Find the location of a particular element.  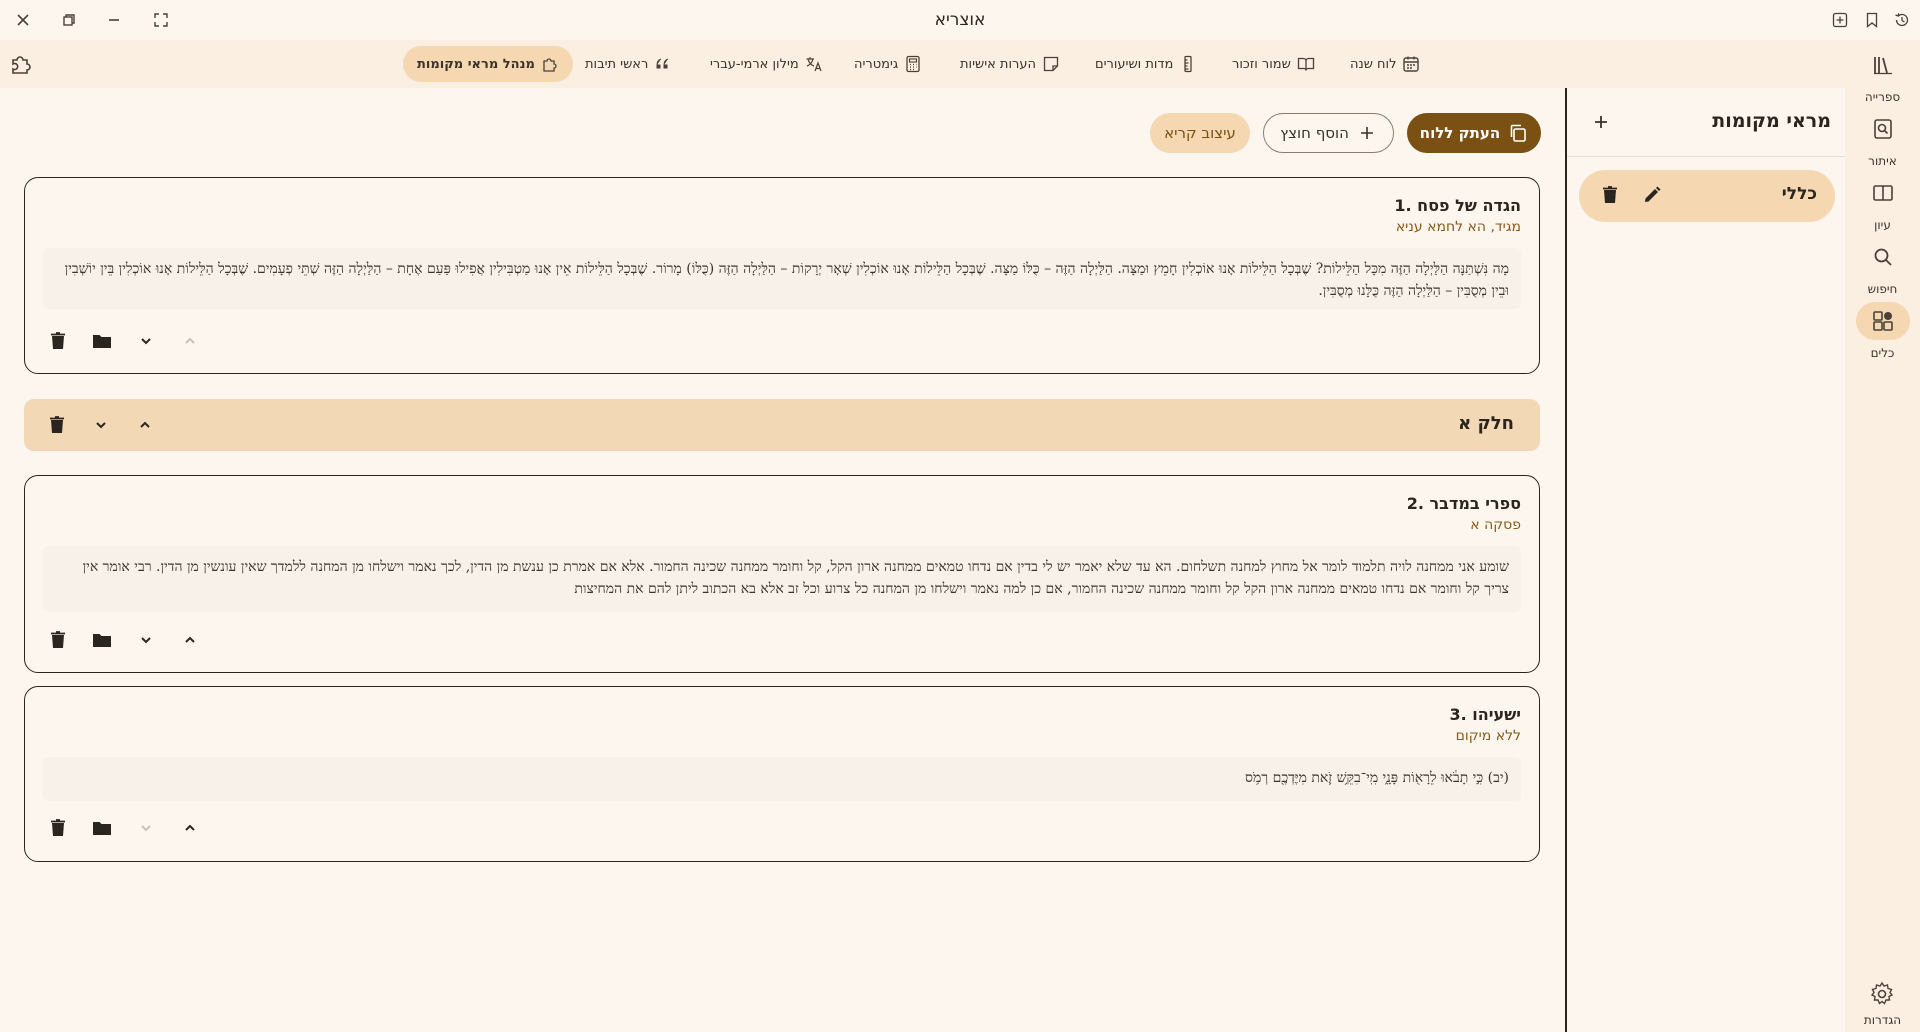

title-bar: אוצריא is located at coordinates (960, 20).